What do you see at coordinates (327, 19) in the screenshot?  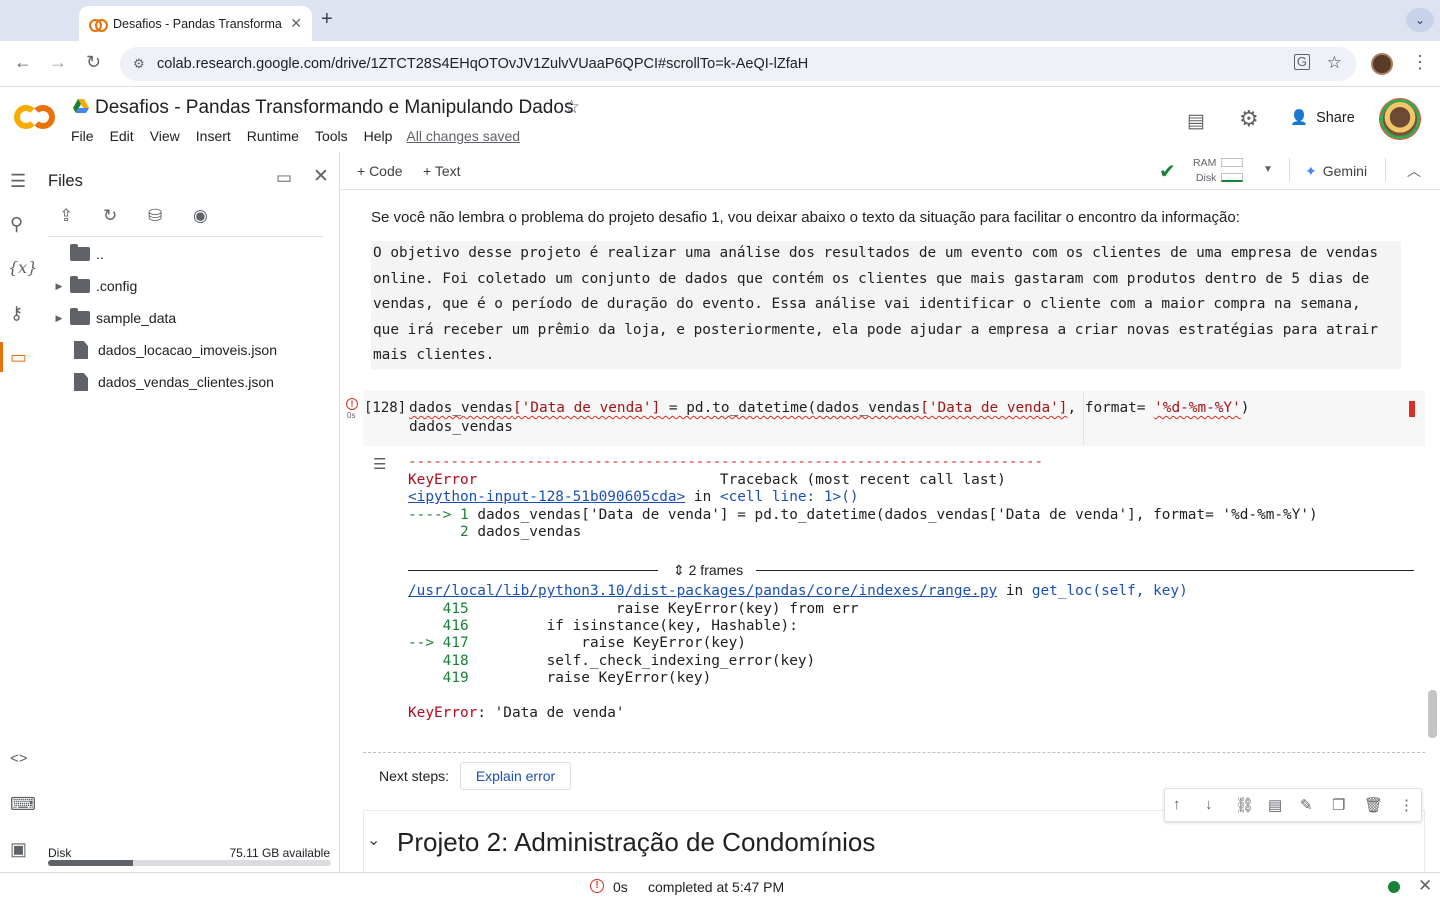 I see `new-tab-button: +` at bounding box center [327, 19].